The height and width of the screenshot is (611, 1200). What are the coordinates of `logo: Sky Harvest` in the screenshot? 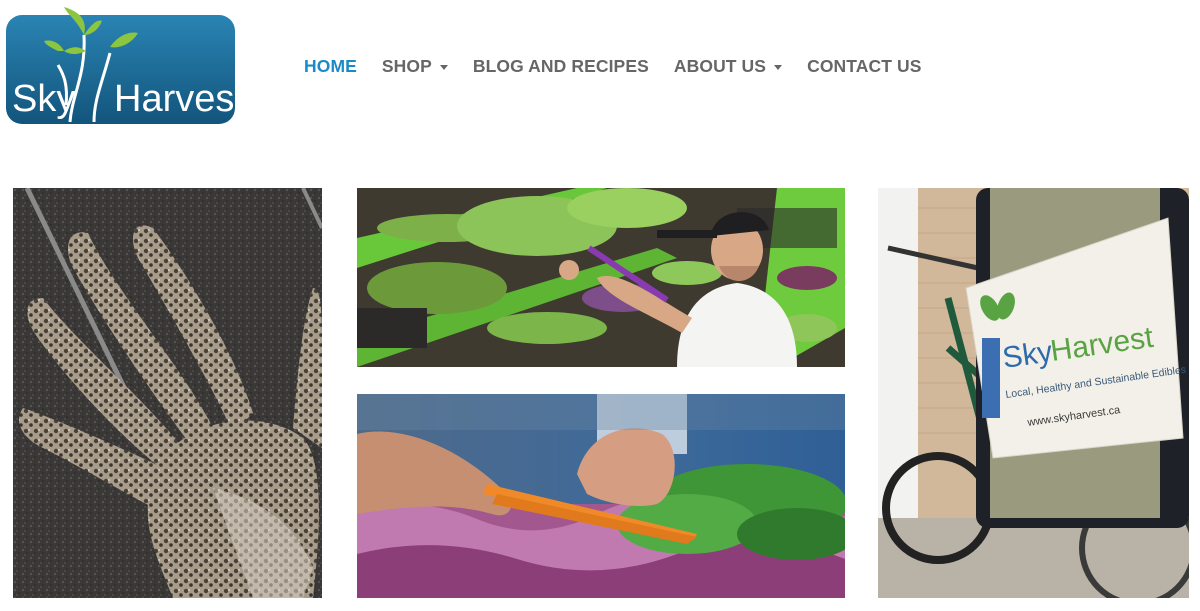 It's located at (120, 64).